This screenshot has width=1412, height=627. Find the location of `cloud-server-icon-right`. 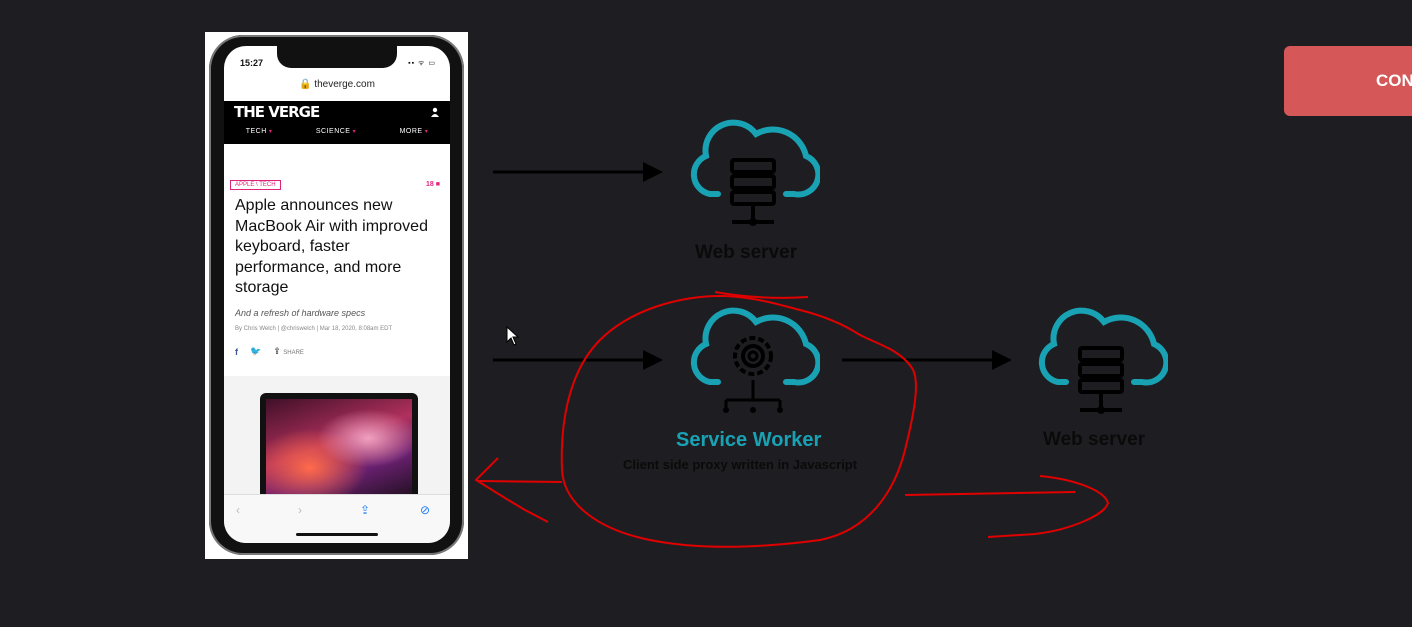

cloud-server-icon-right is located at coordinates (1103, 360).